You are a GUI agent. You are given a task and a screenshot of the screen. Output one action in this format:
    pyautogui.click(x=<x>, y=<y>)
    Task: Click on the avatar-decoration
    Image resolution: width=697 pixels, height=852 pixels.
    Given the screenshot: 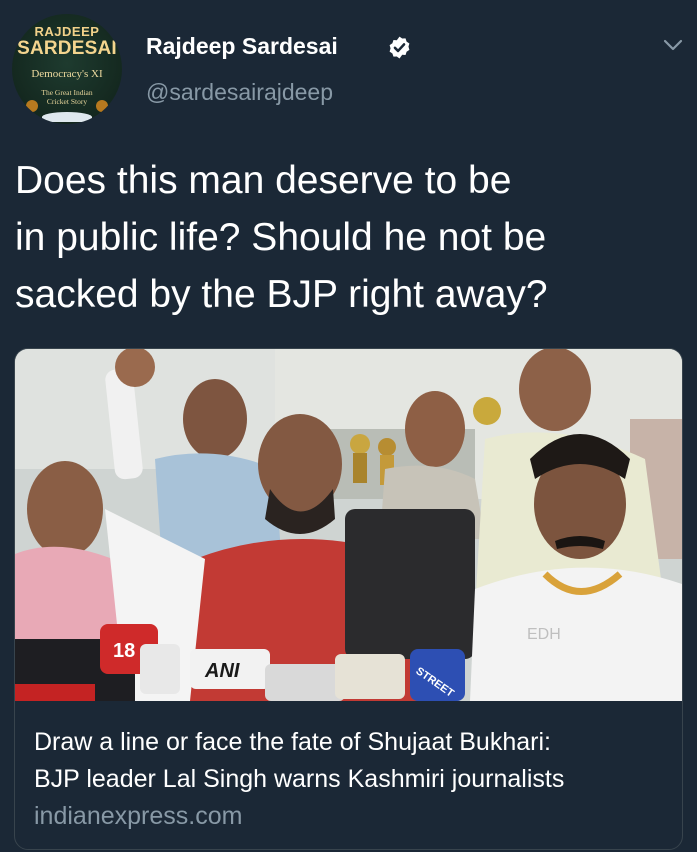 What is the action you would take?
    pyautogui.click(x=67, y=117)
    